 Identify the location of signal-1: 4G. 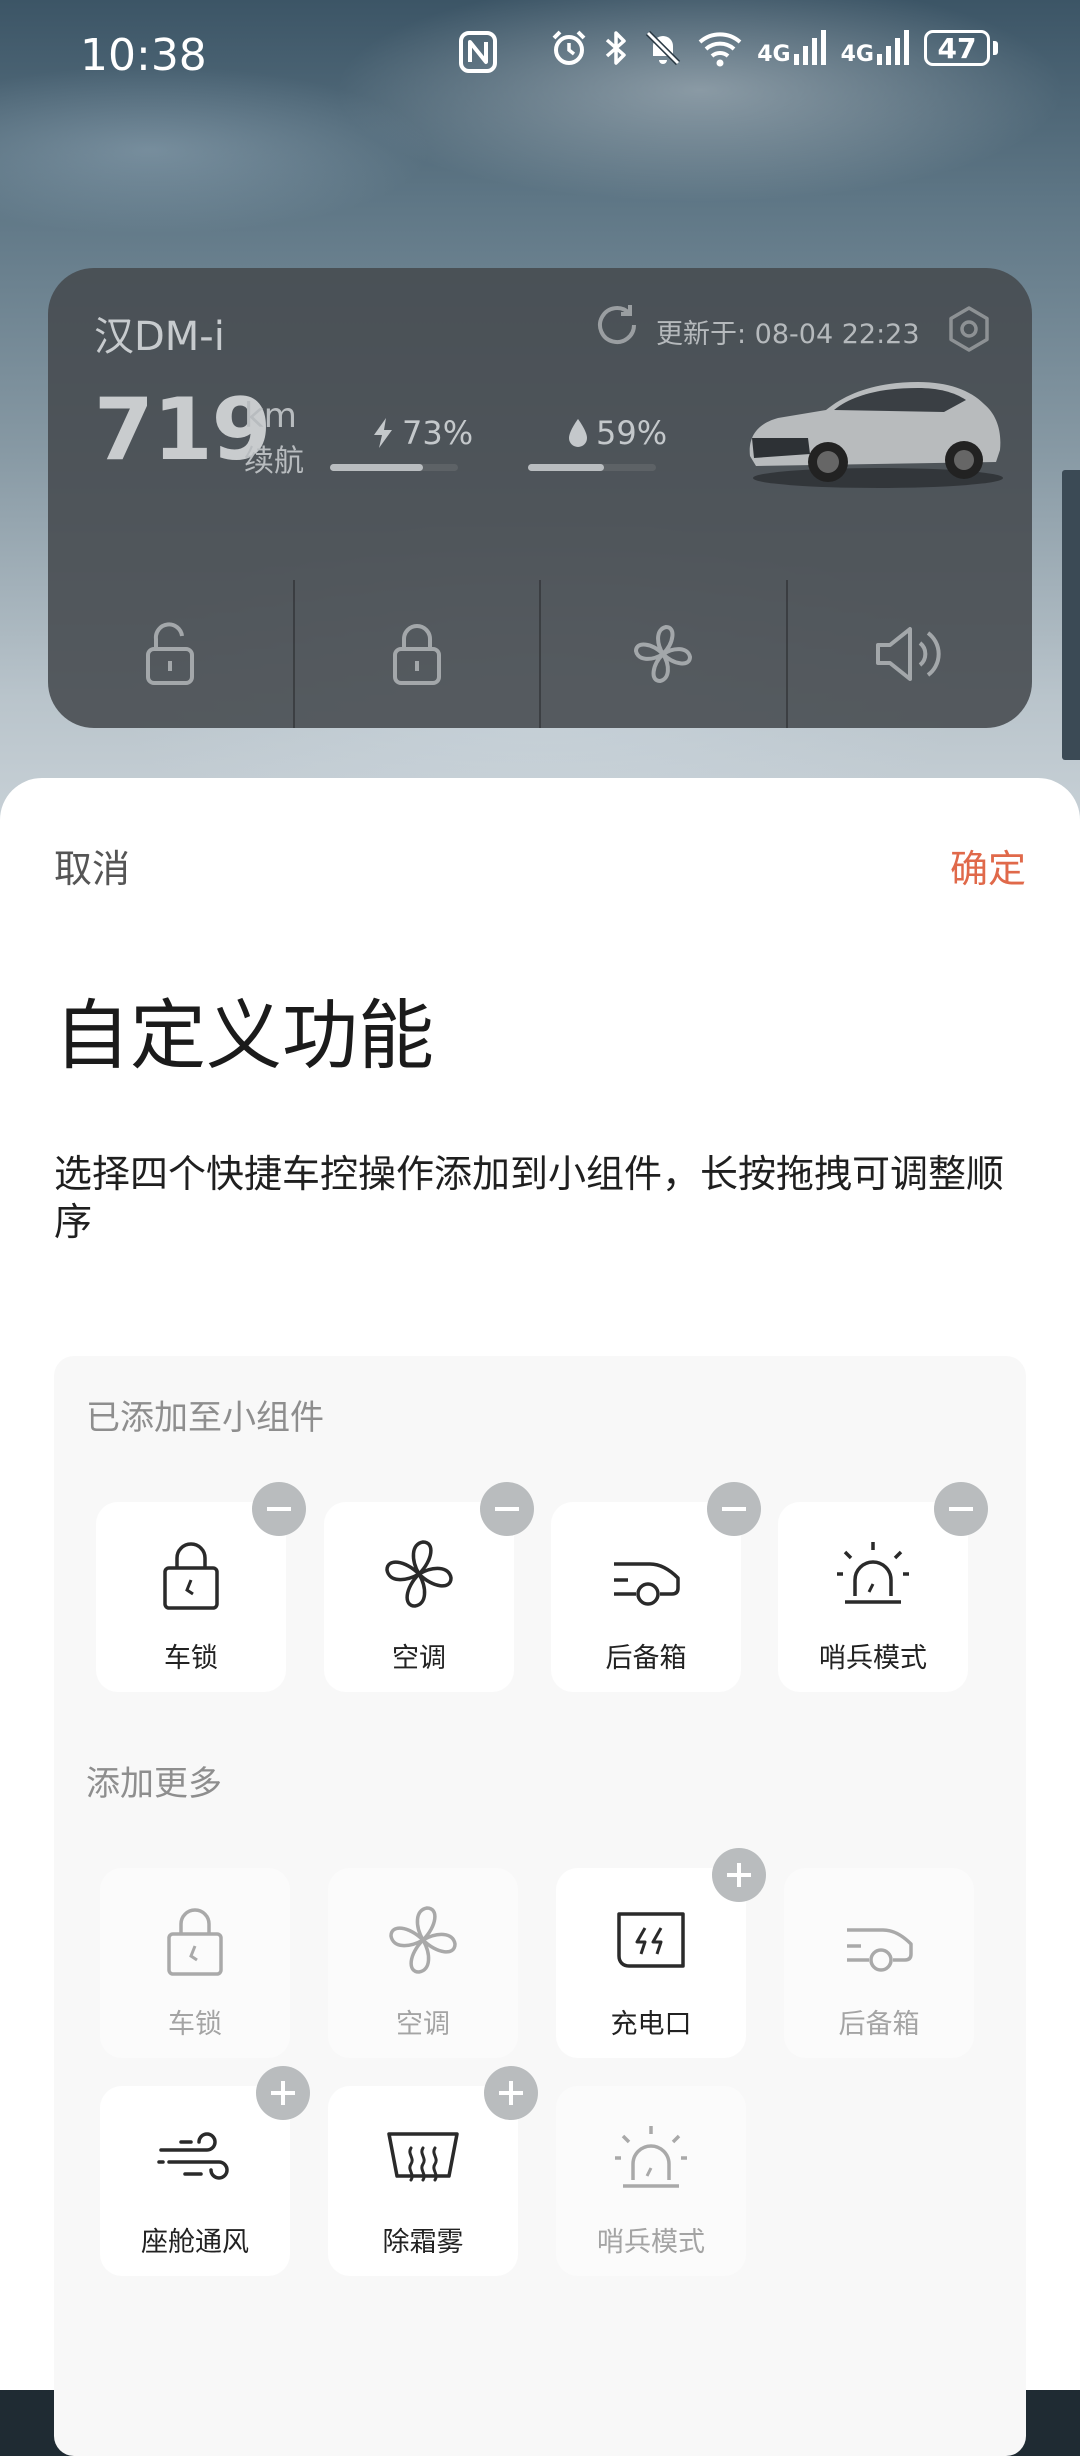
(791, 48).